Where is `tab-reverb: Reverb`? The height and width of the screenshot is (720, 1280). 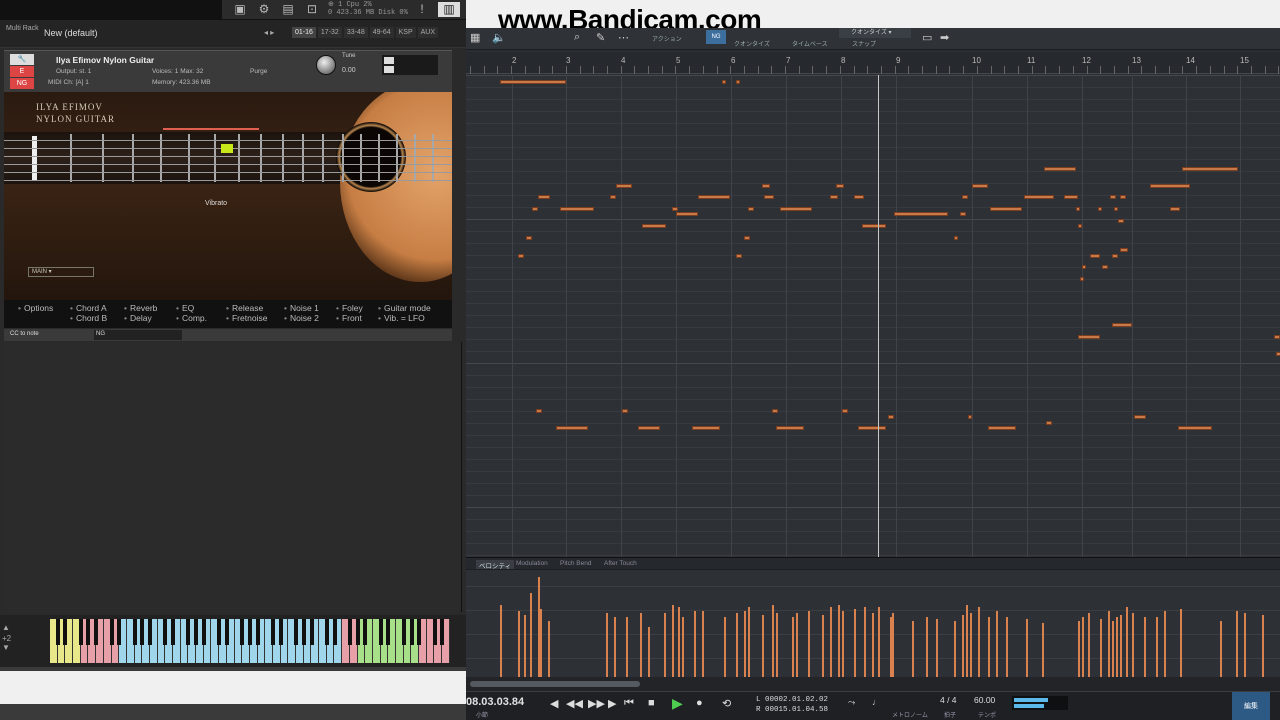 tab-reverb: Reverb is located at coordinates (140, 308).